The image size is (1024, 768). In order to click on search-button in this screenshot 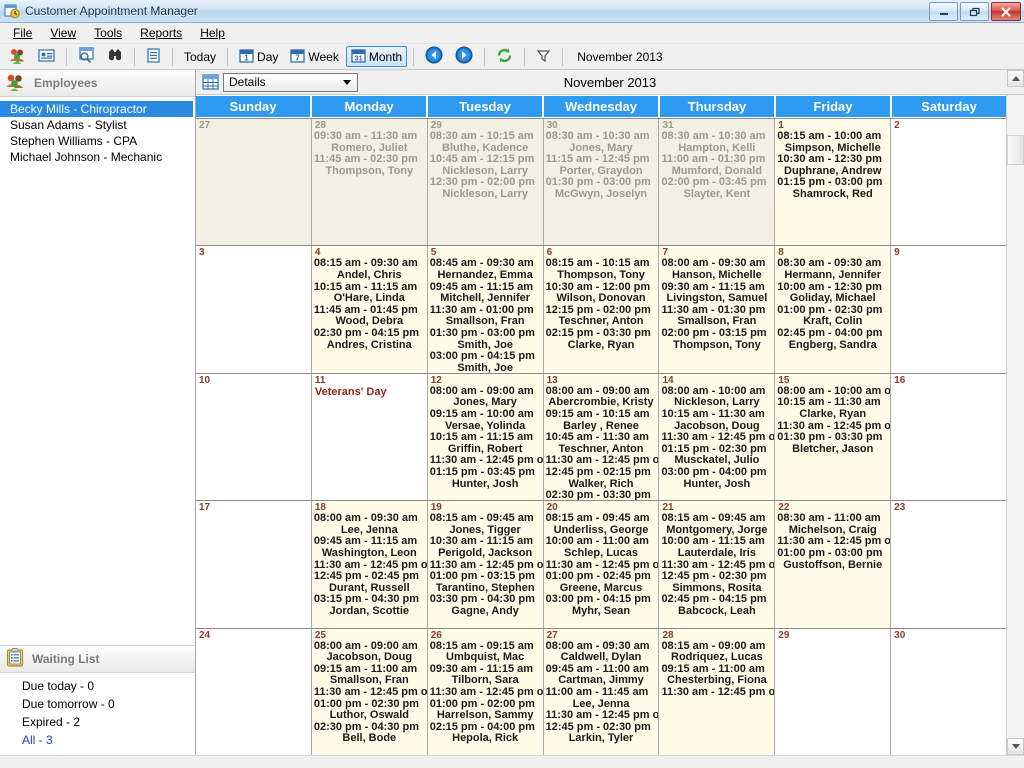, I will do `click(115, 56)`.